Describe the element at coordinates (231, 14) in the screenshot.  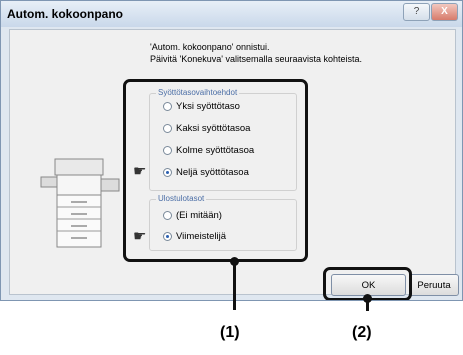
I see `title-bar: Autom. kokoonpano ? X` at that location.